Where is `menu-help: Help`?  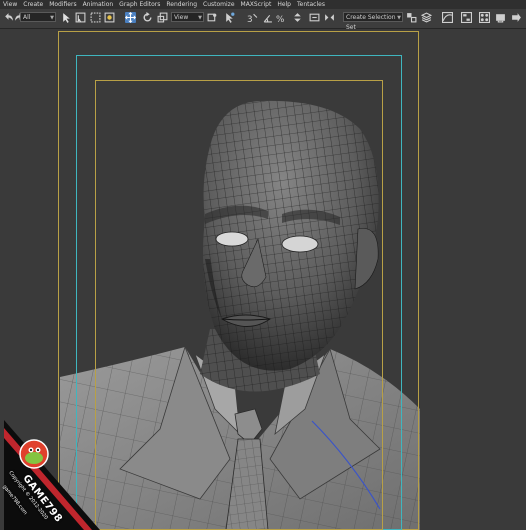 menu-help: Help is located at coordinates (284, 4).